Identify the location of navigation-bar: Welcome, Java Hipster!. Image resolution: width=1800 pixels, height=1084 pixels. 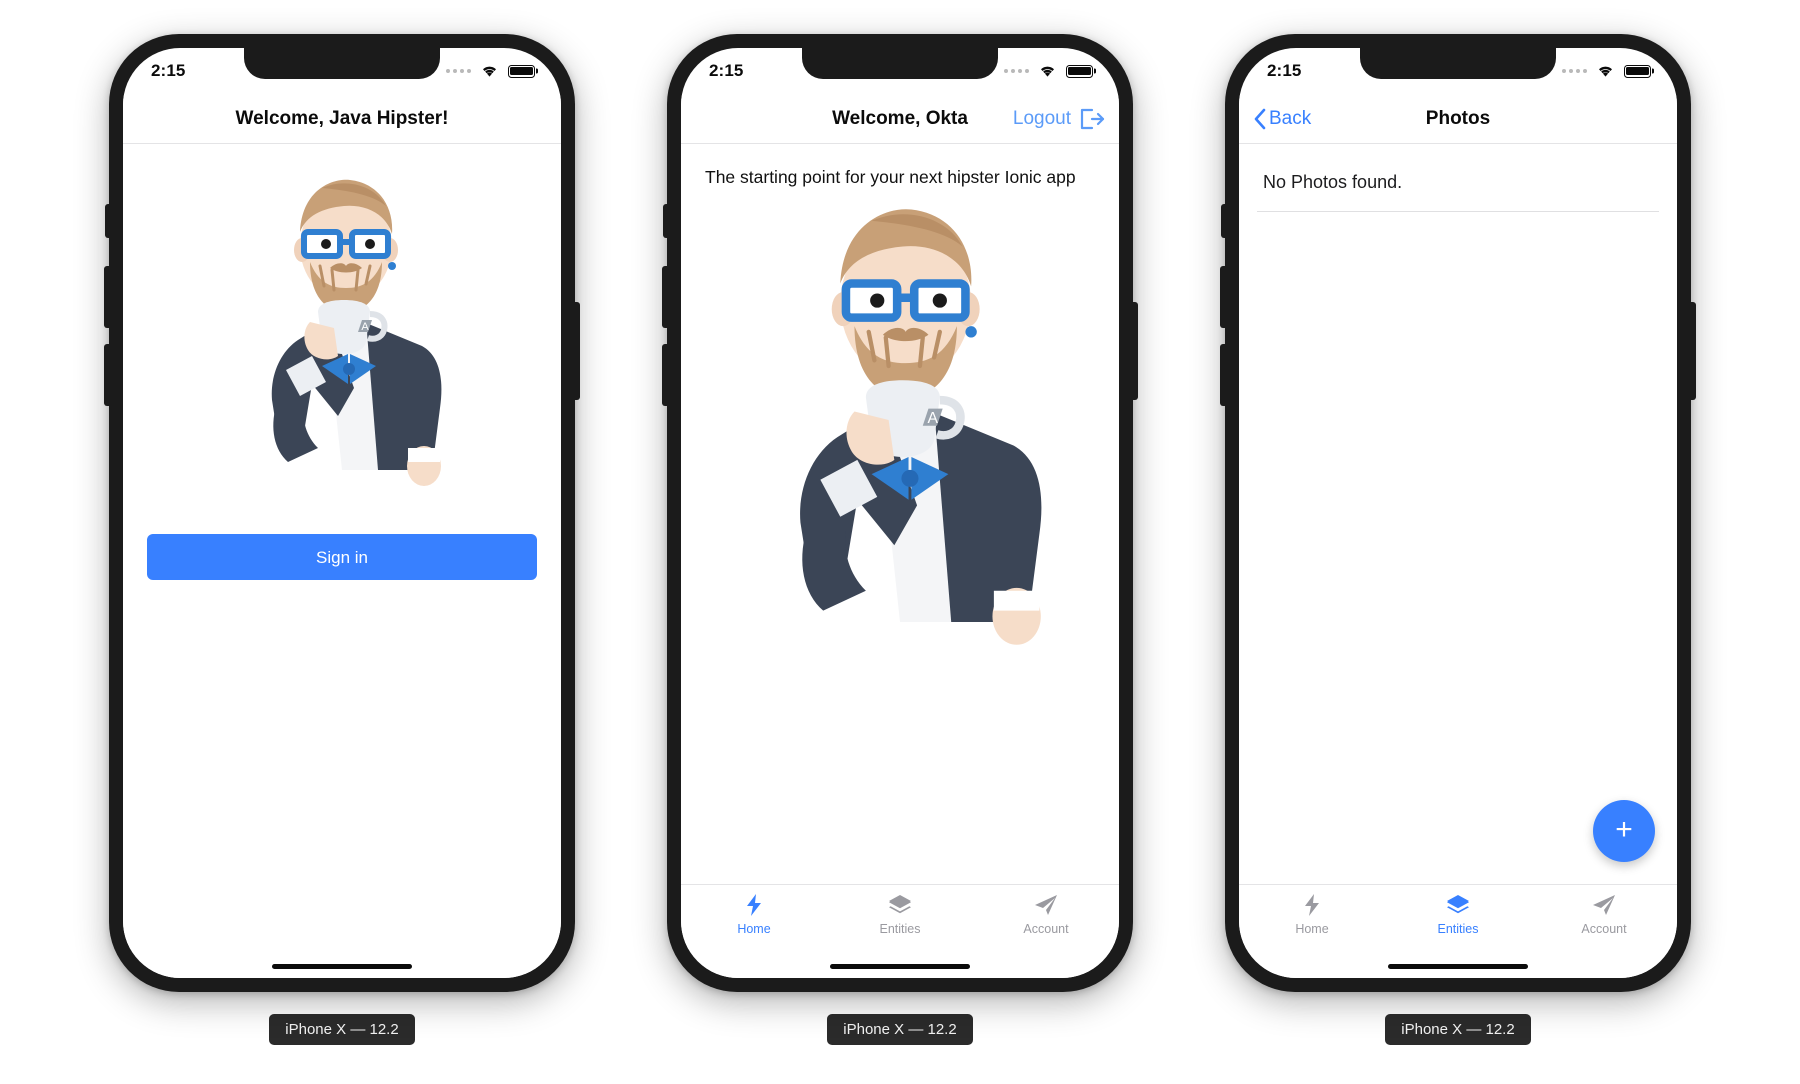
(342, 119).